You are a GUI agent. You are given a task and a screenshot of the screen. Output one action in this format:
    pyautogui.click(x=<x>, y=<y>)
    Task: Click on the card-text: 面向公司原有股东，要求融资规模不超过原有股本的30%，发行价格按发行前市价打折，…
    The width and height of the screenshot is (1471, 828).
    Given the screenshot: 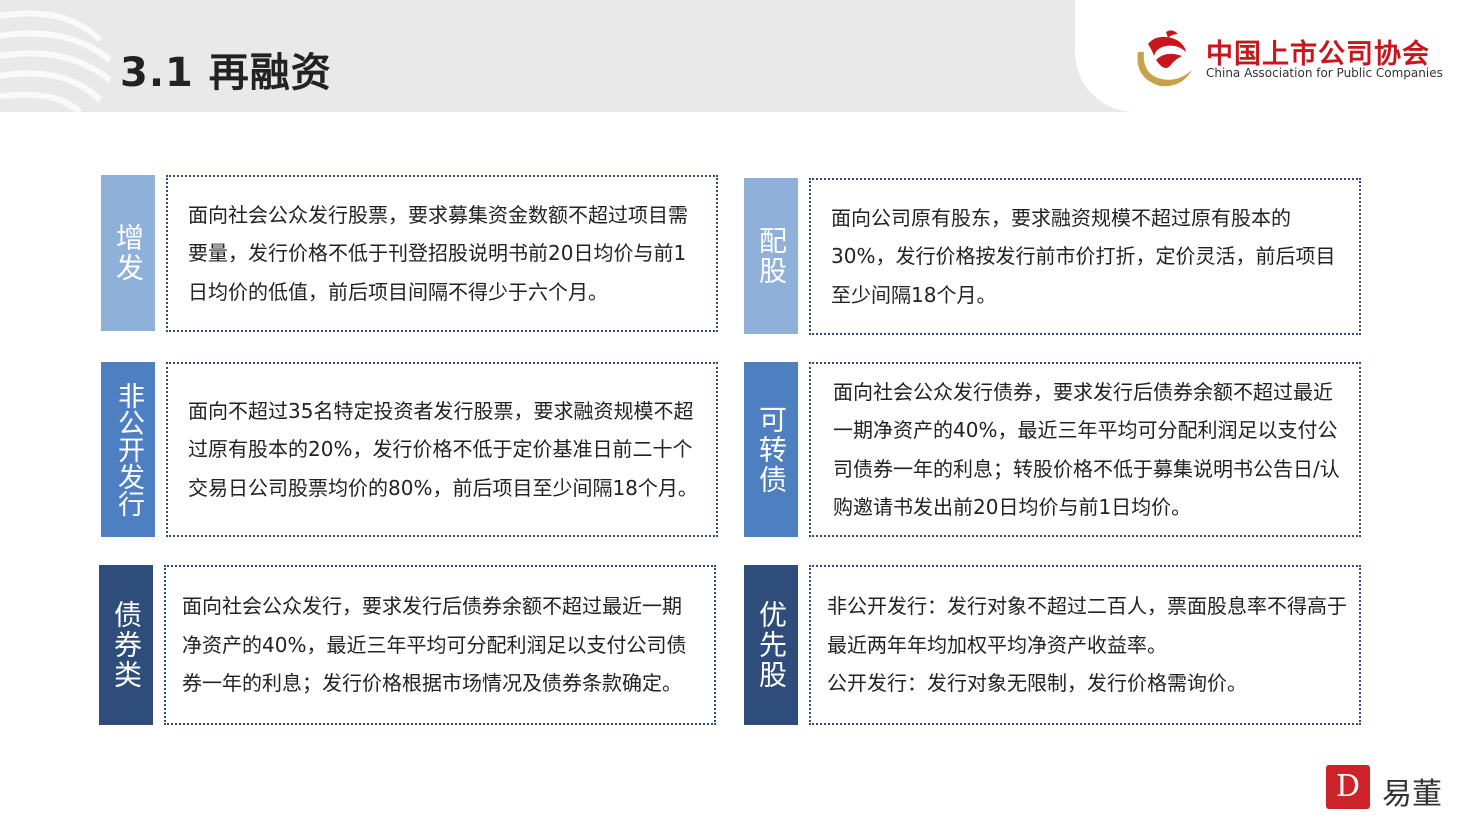 What is the action you would take?
    pyautogui.click(x=1083, y=256)
    